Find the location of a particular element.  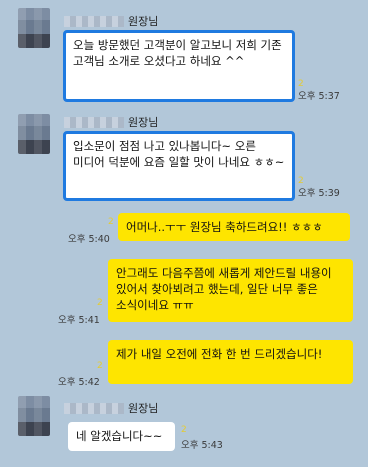

message-time: 오후 5:40 is located at coordinates (89, 239).